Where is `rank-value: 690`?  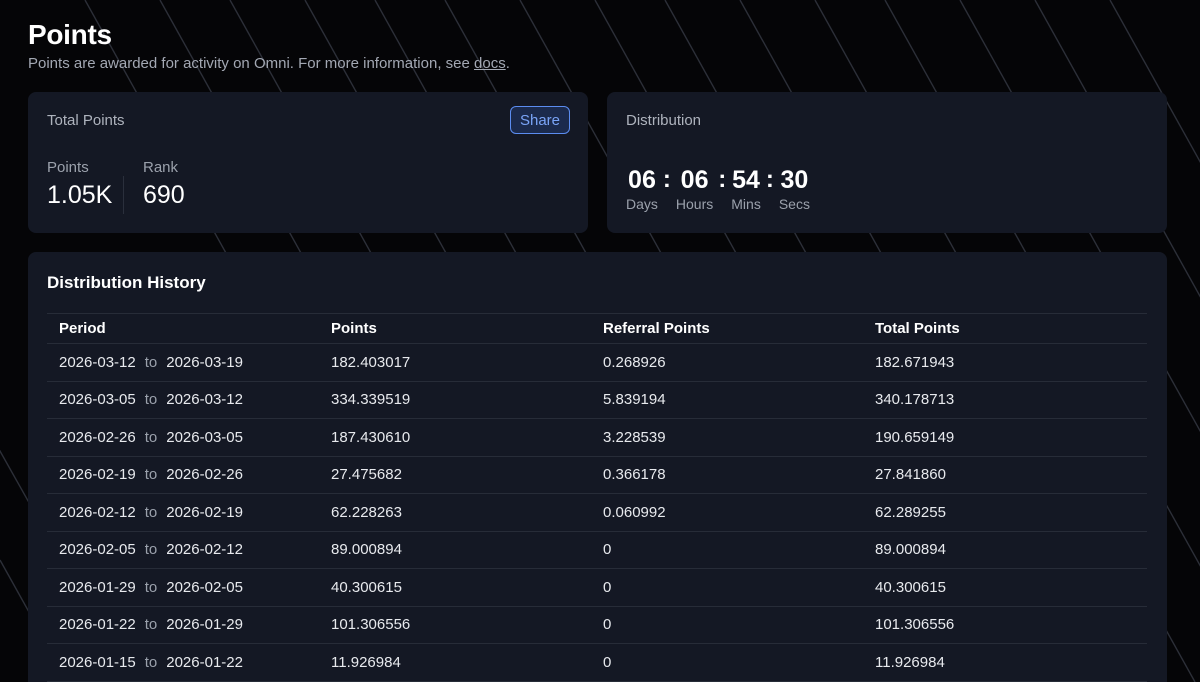 rank-value: 690 is located at coordinates (164, 195).